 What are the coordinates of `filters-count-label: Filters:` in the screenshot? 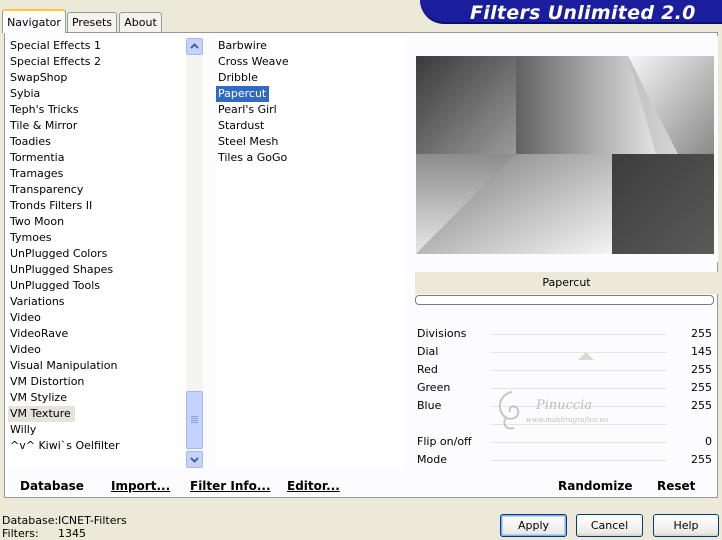 It's located at (20, 533).